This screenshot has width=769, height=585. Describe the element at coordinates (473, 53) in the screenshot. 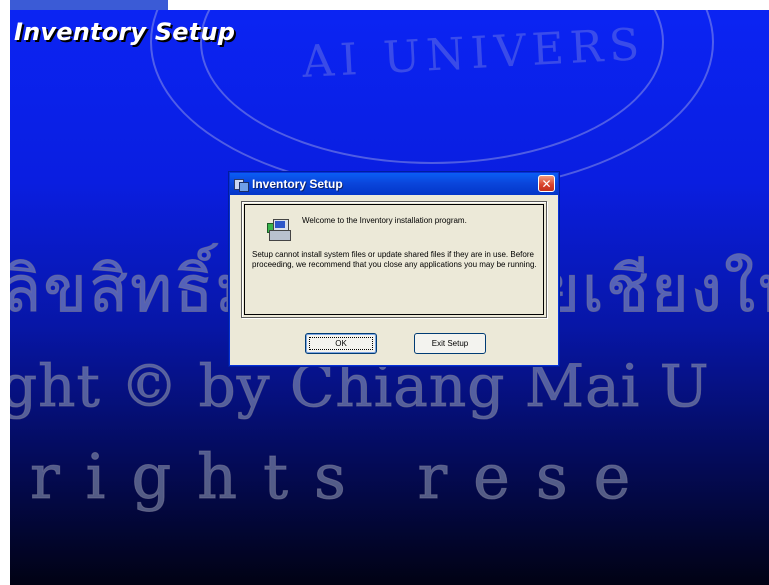

I see `watermark-seal-text: AI UNIVERS` at that location.